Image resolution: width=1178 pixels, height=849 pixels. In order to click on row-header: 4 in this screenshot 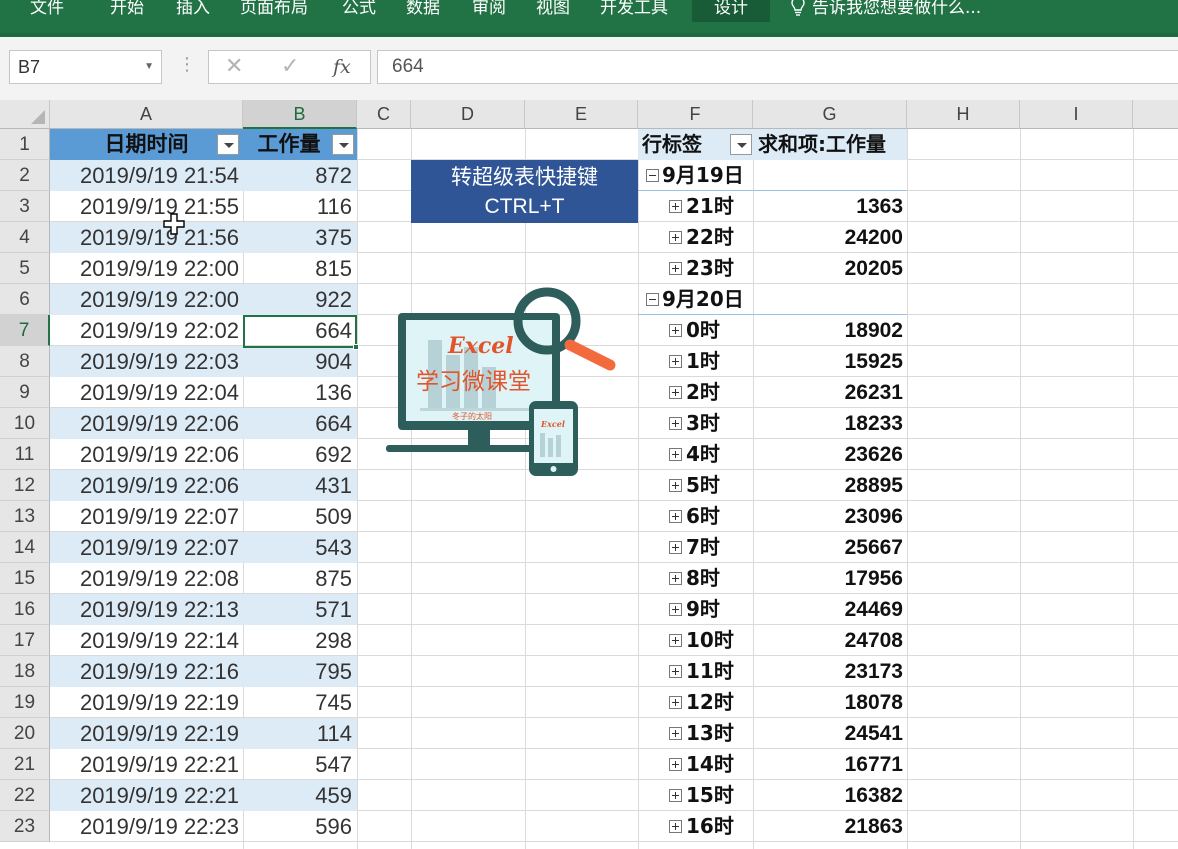, I will do `click(25, 237)`.